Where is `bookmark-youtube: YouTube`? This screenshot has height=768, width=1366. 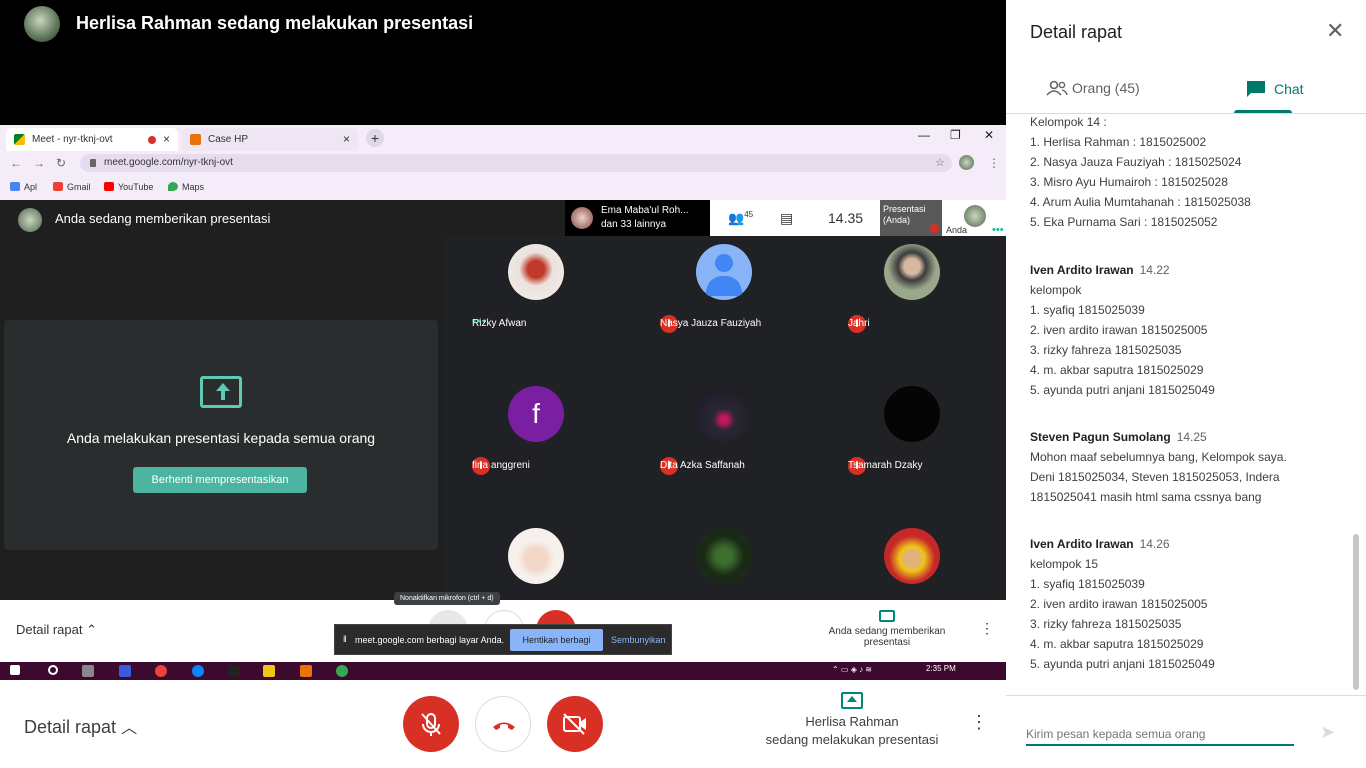 bookmark-youtube: YouTube is located at coordinates (128, 187).